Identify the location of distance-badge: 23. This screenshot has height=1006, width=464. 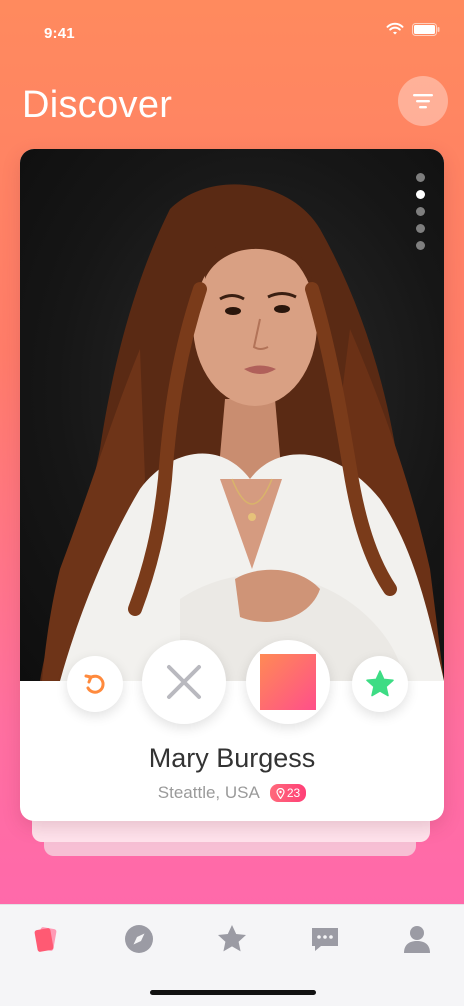
(288, 793).